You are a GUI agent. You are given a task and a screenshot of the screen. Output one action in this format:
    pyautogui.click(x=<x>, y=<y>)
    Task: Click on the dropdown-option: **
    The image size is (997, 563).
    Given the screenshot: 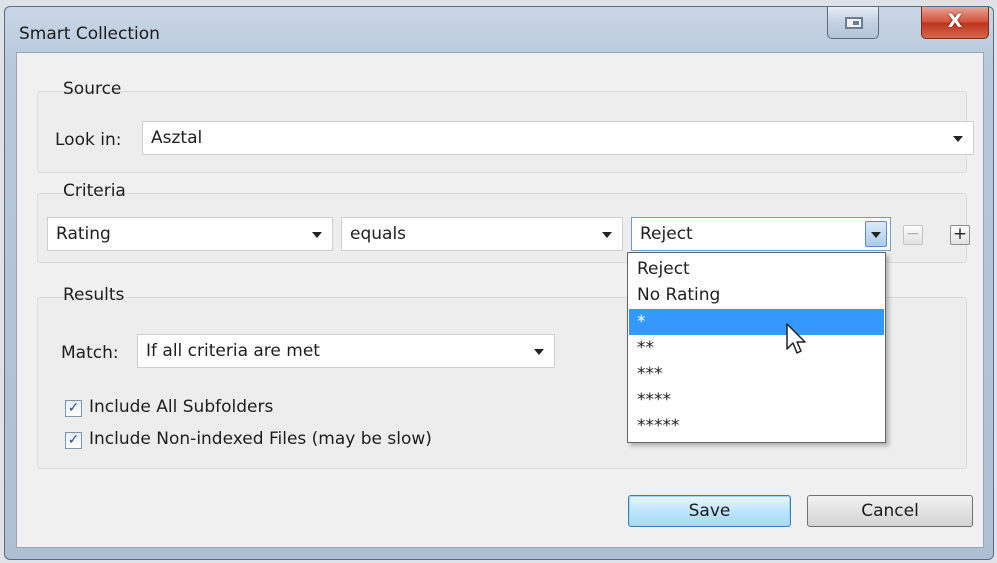 What is the action you would take?
    pyautogui.click(x=756, y=348)
    